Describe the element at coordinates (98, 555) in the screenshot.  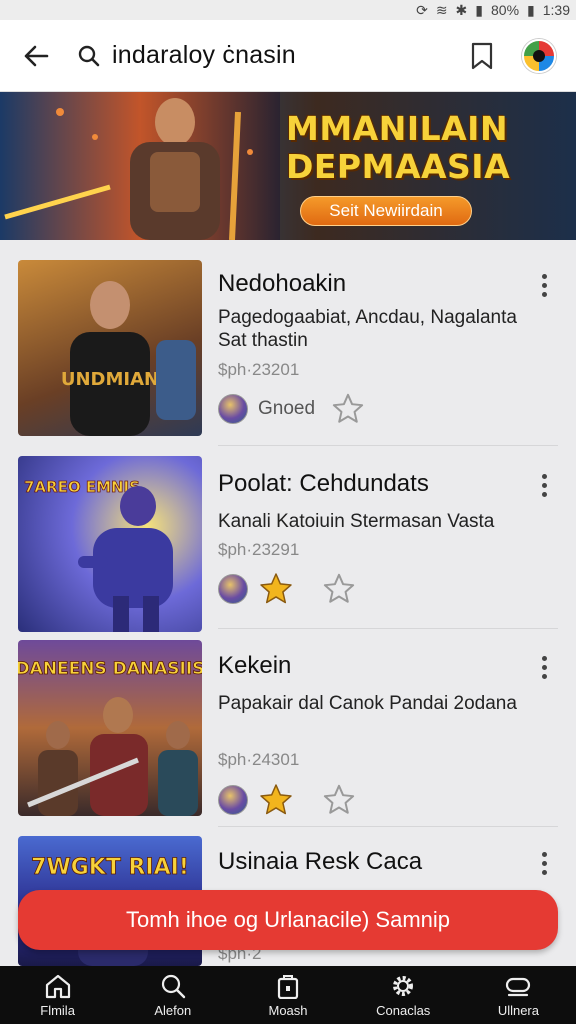
I see `thumbnail-art: 7AREO EMNIS` at that location.